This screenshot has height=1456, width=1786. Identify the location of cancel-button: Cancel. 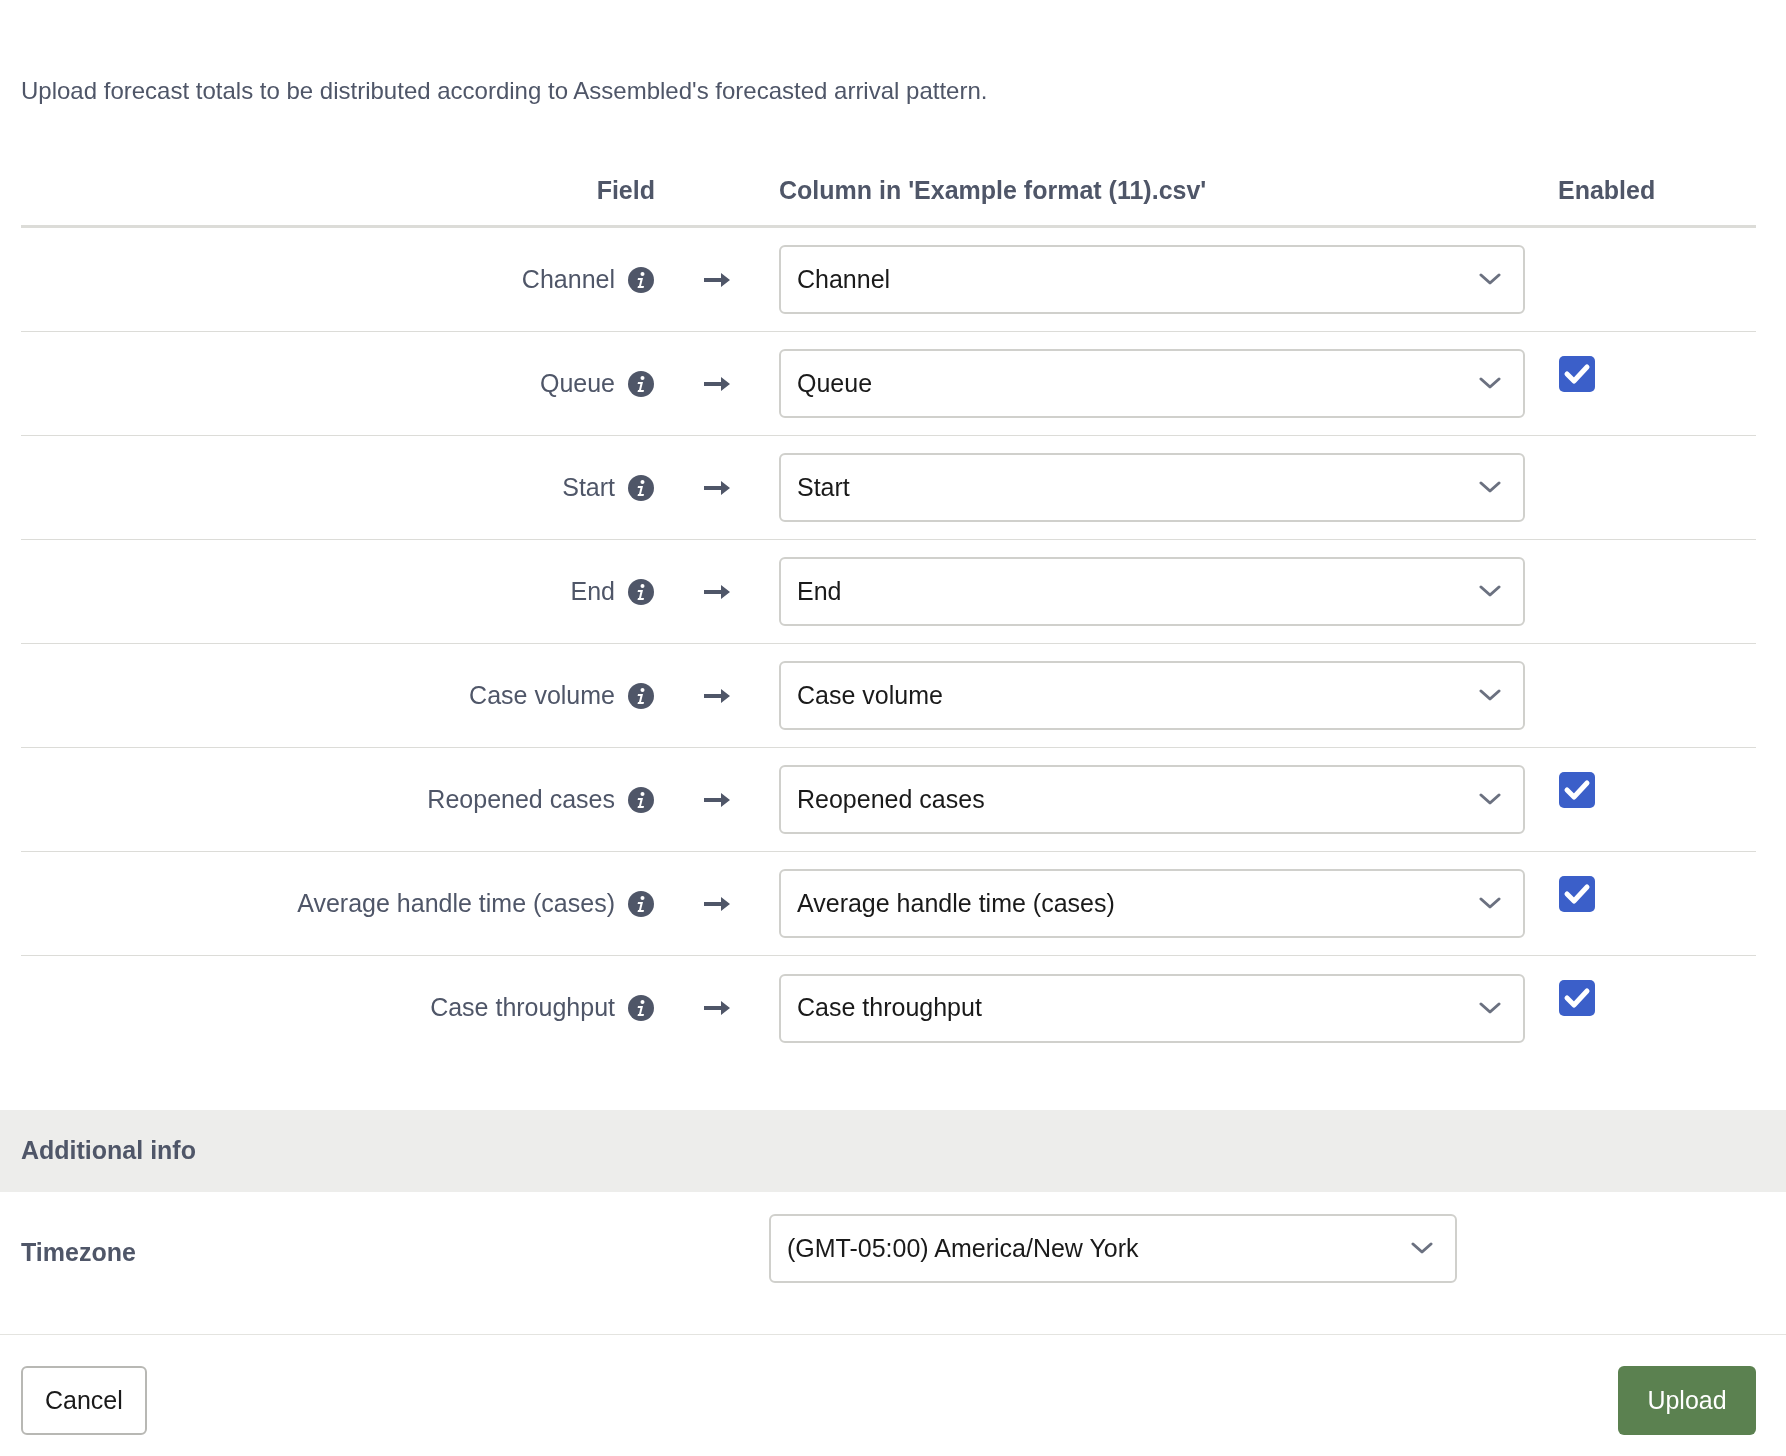
(84, 1400).